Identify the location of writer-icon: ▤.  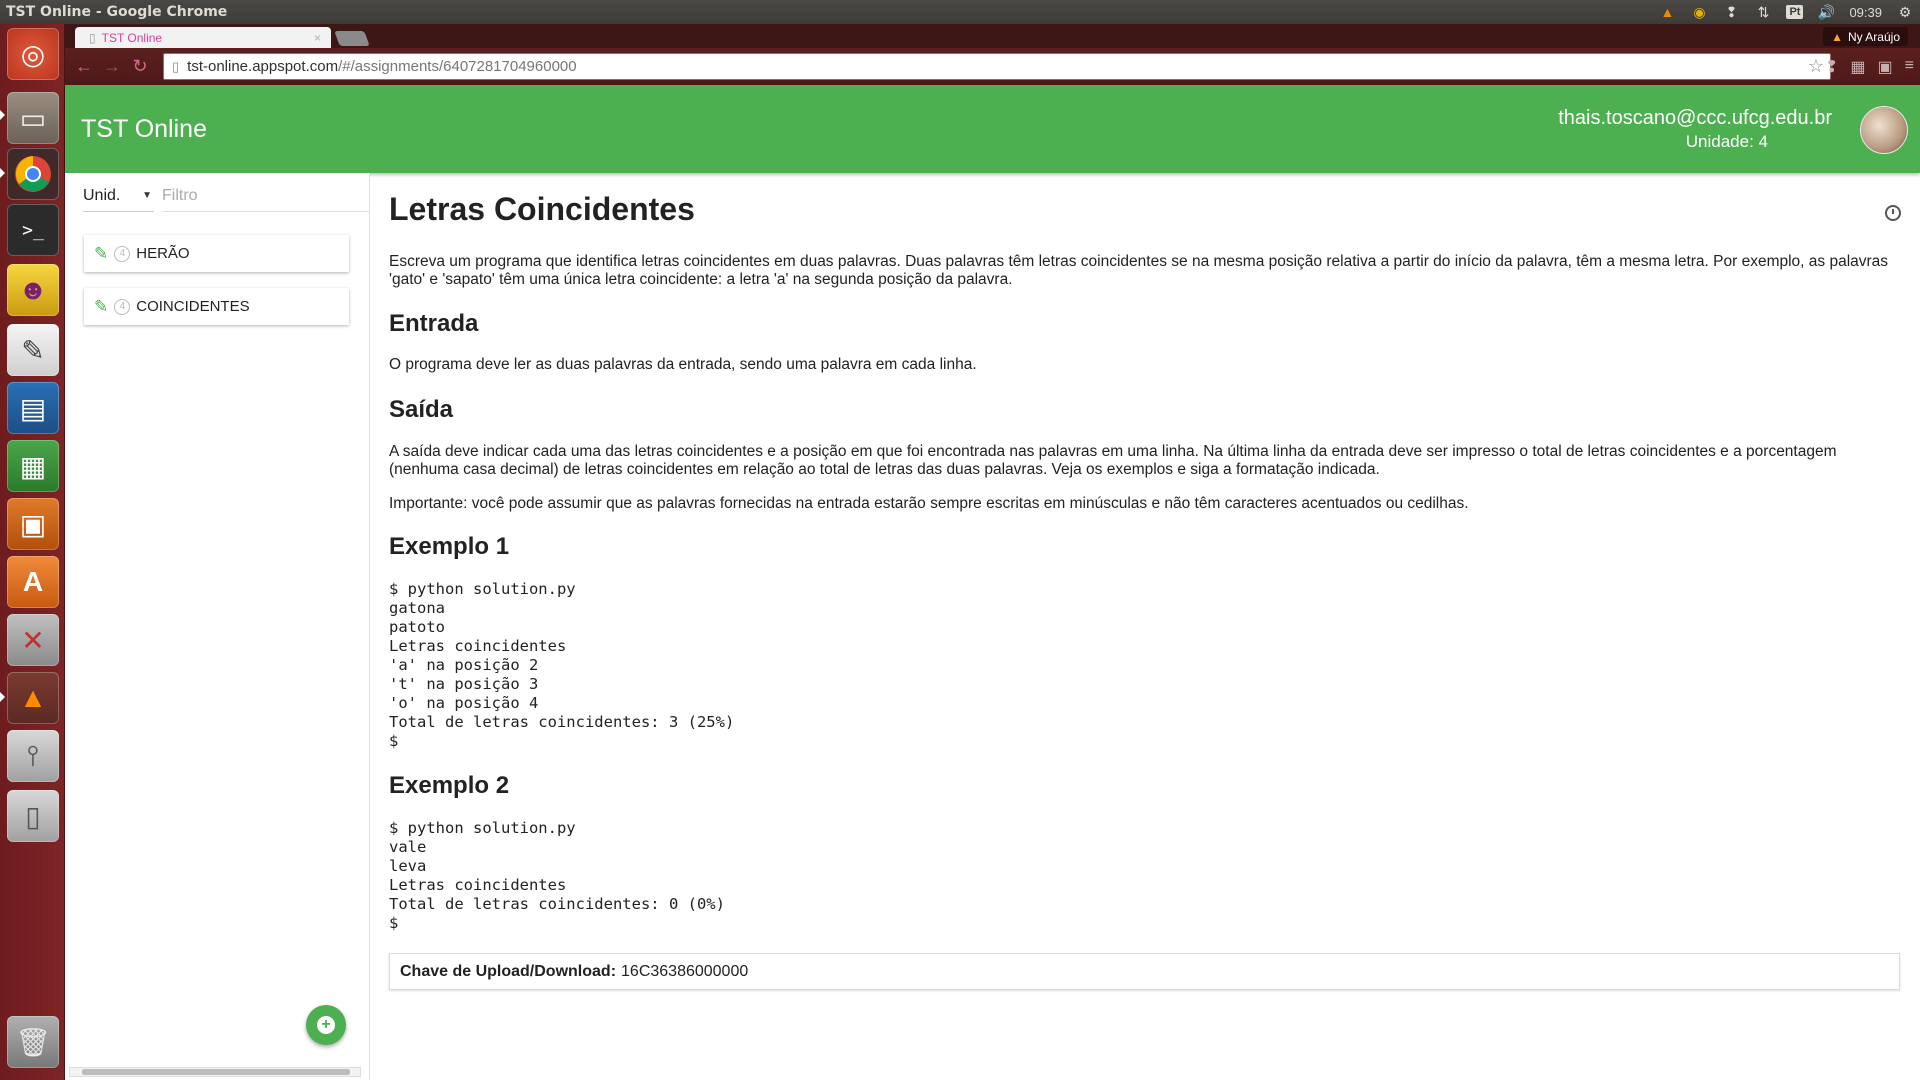
(33, 408).